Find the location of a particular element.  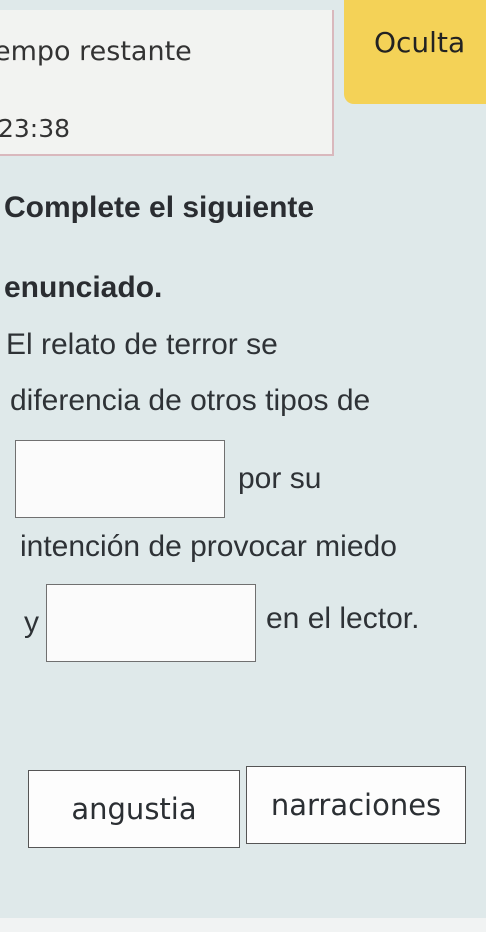

sentence-line-4: intención de provocar miedo is located at coordinates (208, 546).